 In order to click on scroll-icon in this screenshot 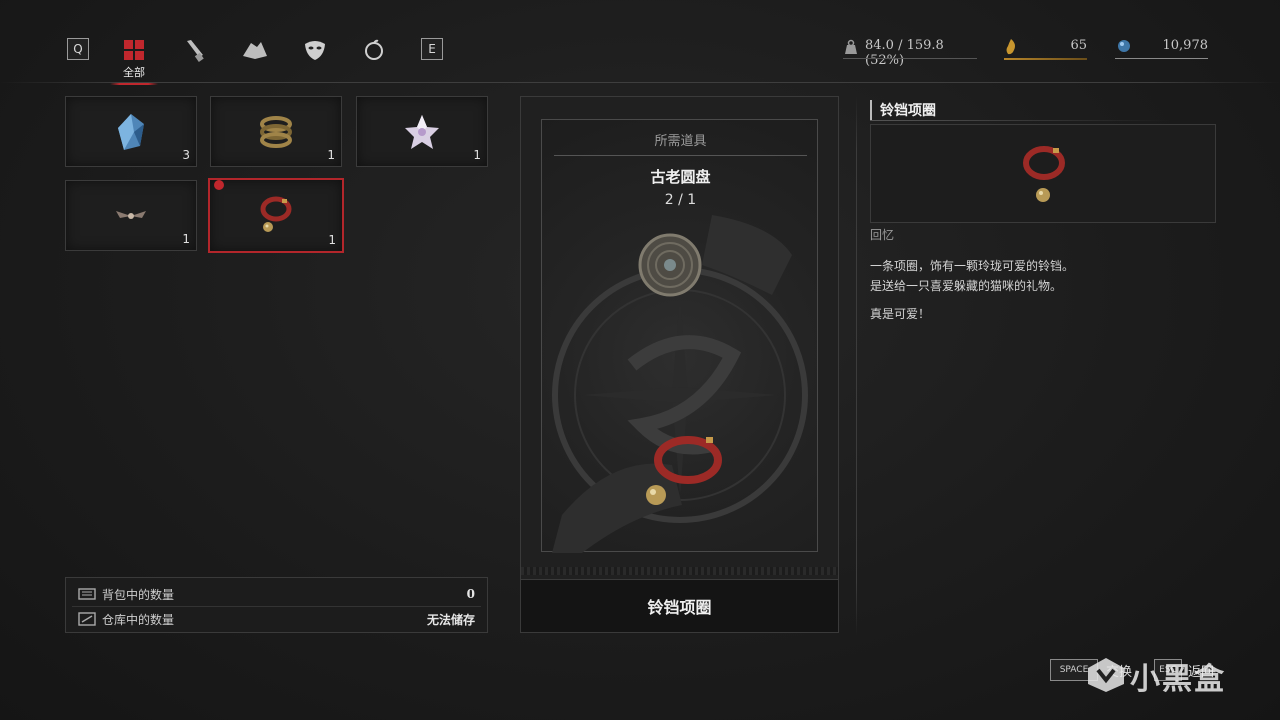, I will do `click(195, 51)`.